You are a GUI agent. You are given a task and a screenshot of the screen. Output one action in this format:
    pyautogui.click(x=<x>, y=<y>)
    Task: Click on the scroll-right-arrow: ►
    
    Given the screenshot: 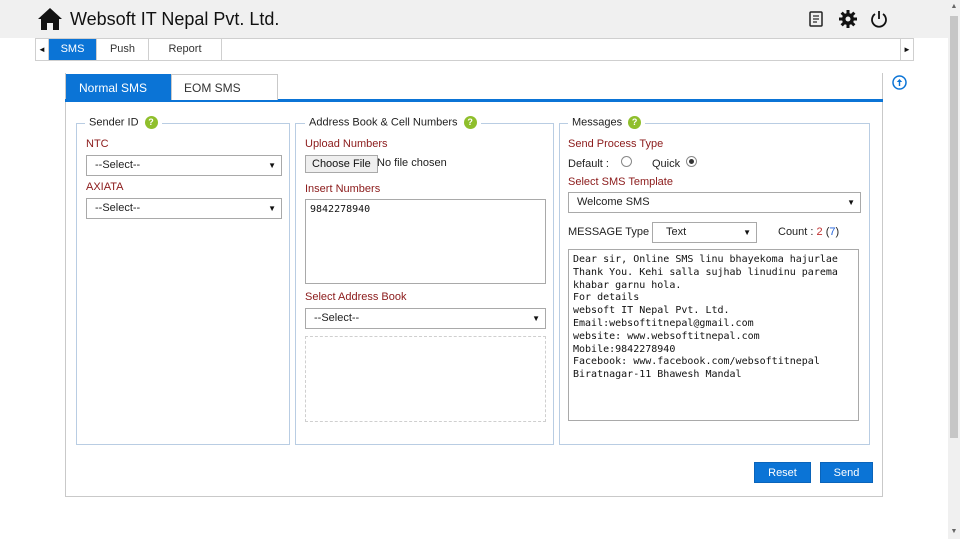 What is the action you would take?
    pyautogui.click(x=906, y=49)
    